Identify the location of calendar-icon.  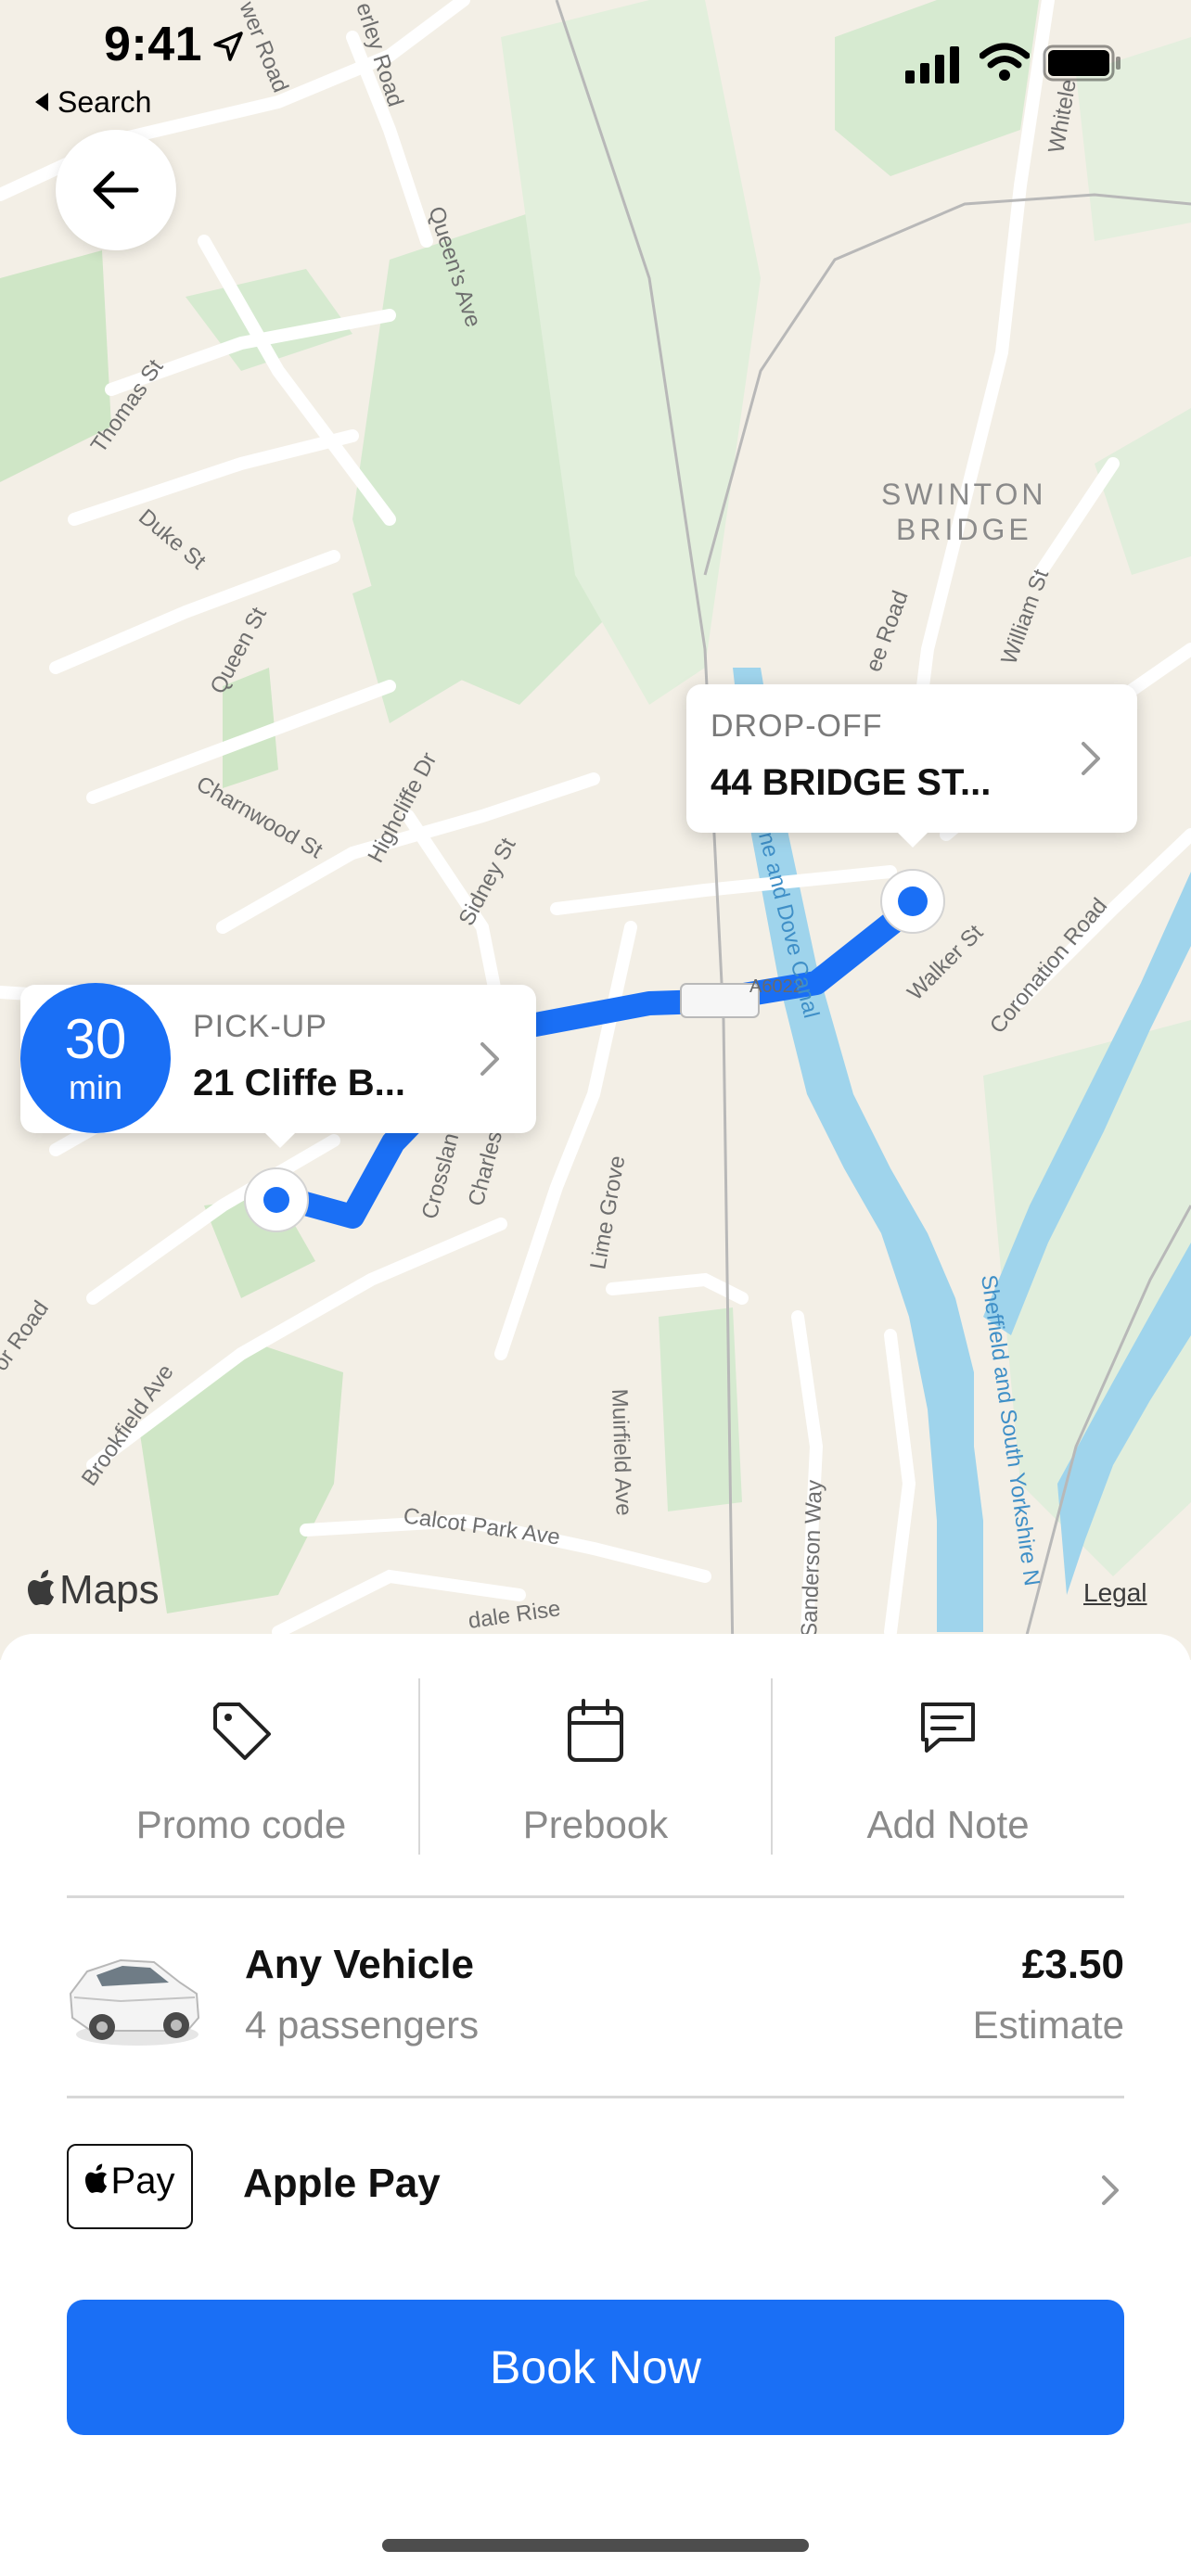
(595, 1731).